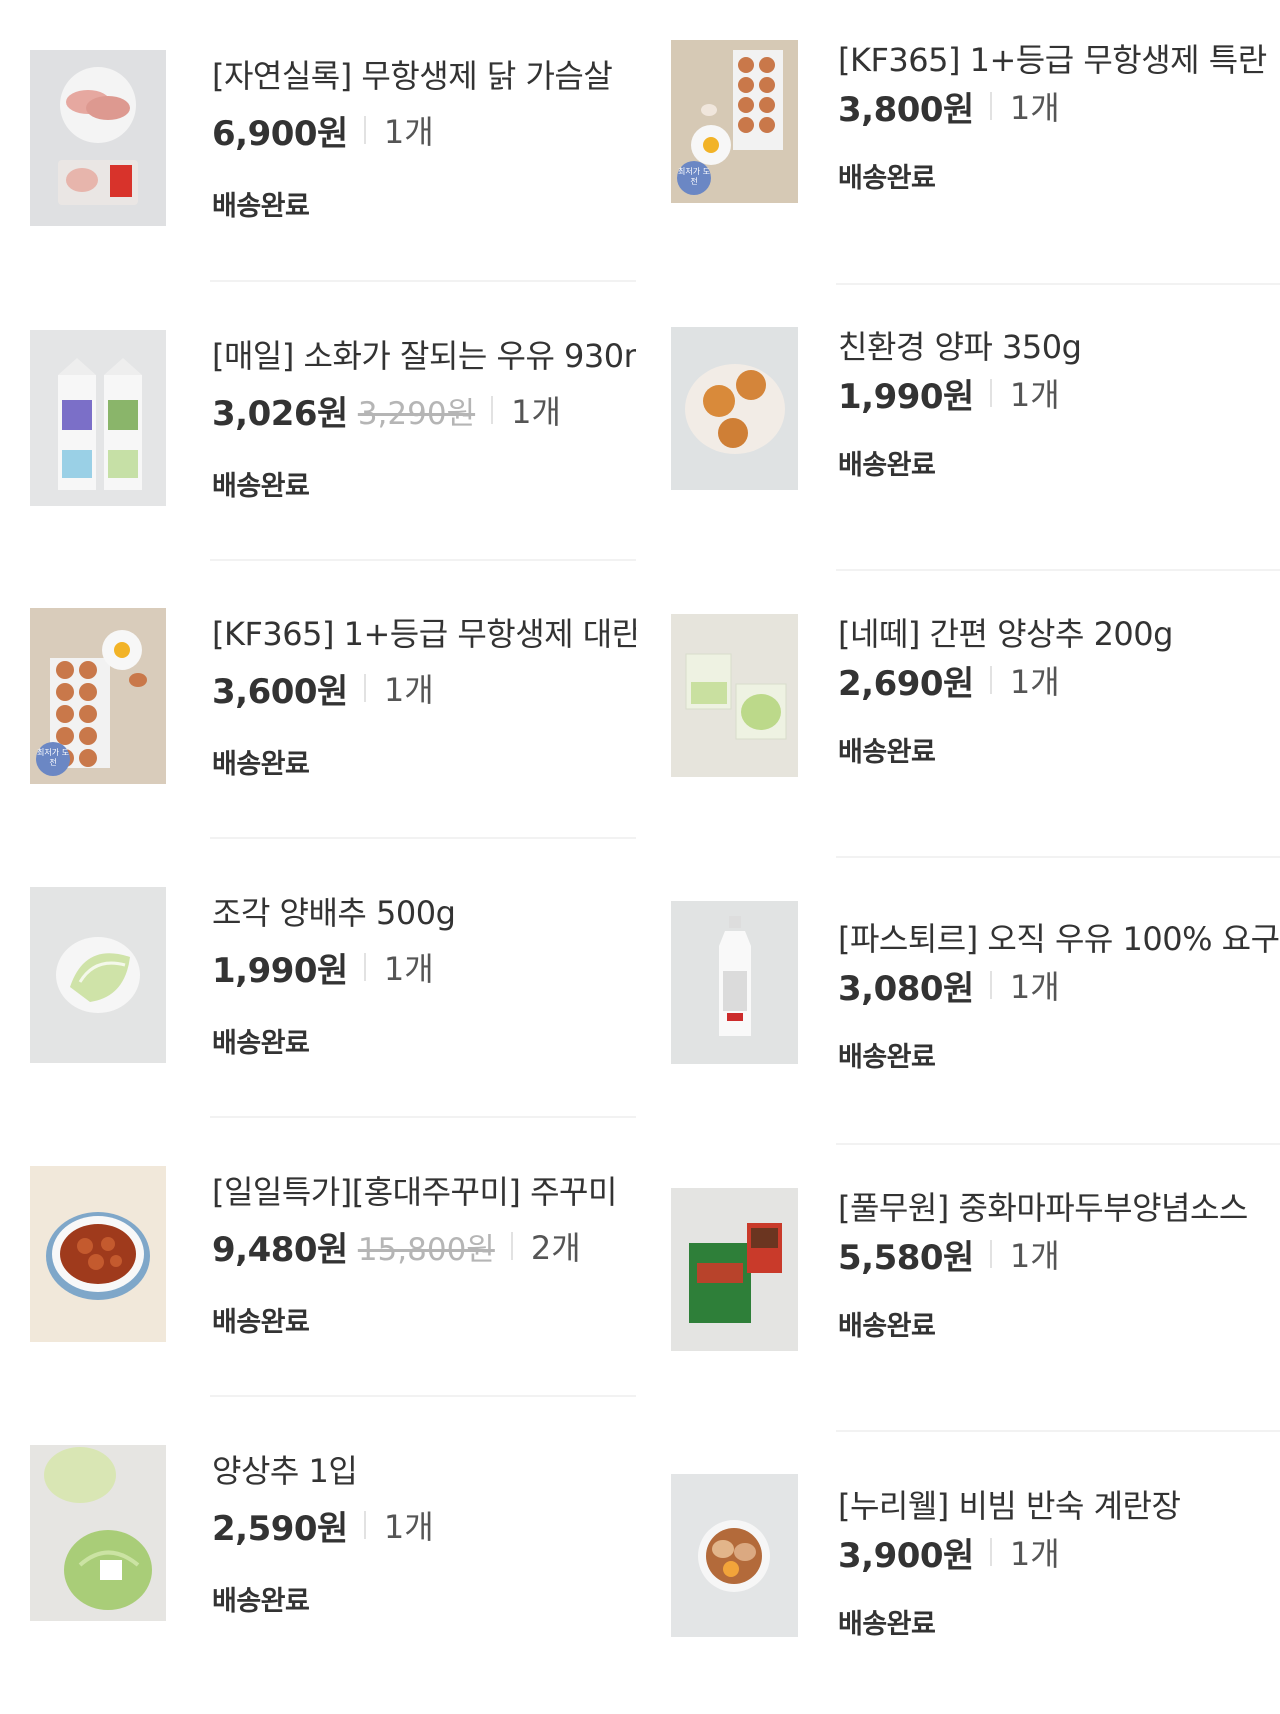  Describe the element at coordinates (906, 1555) in the screenshot. I see `sale-price: 3,900원` at that location.